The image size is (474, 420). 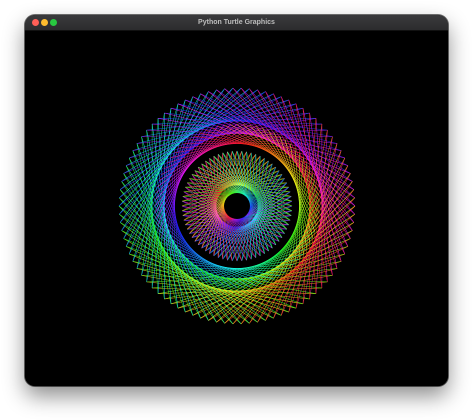 I want to click on window-title: Python Turtle Graphics, so click(x=236, y=22).